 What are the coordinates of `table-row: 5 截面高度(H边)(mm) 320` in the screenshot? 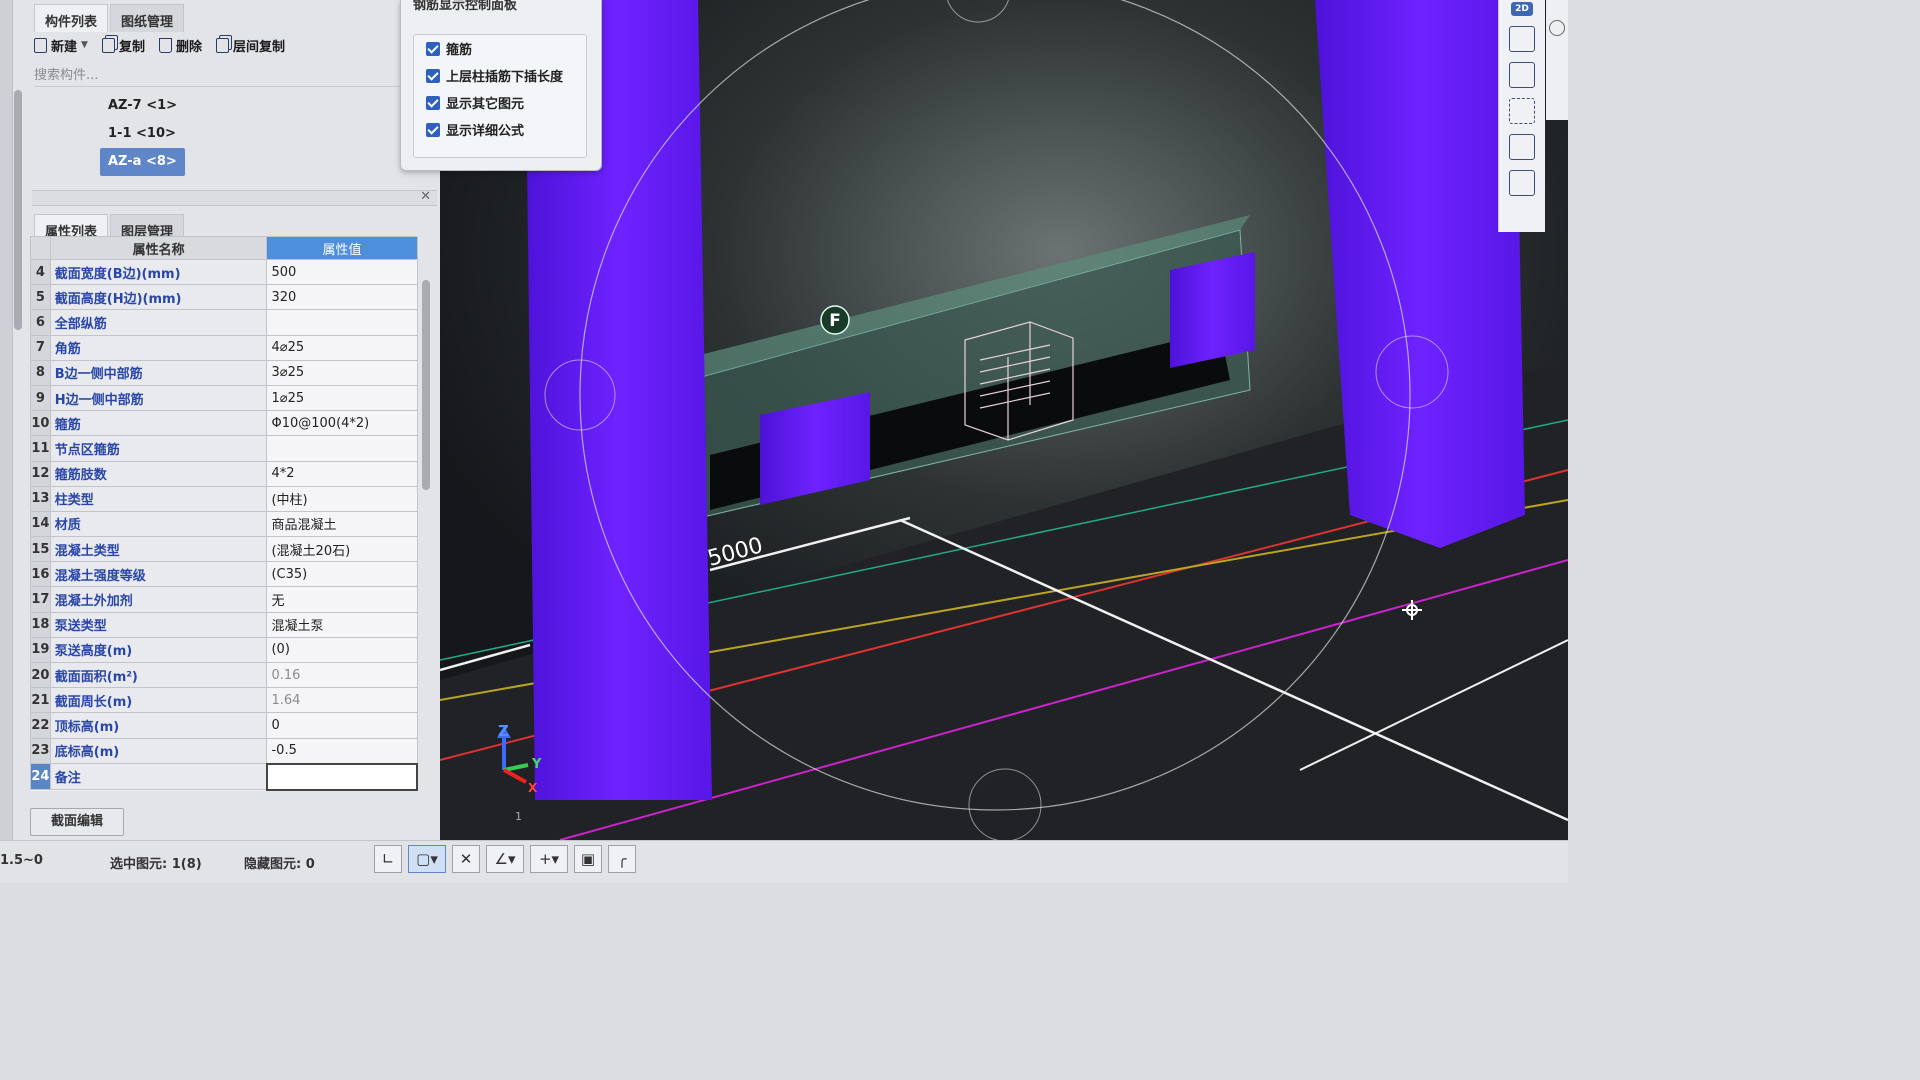 It's located at (224, 297).